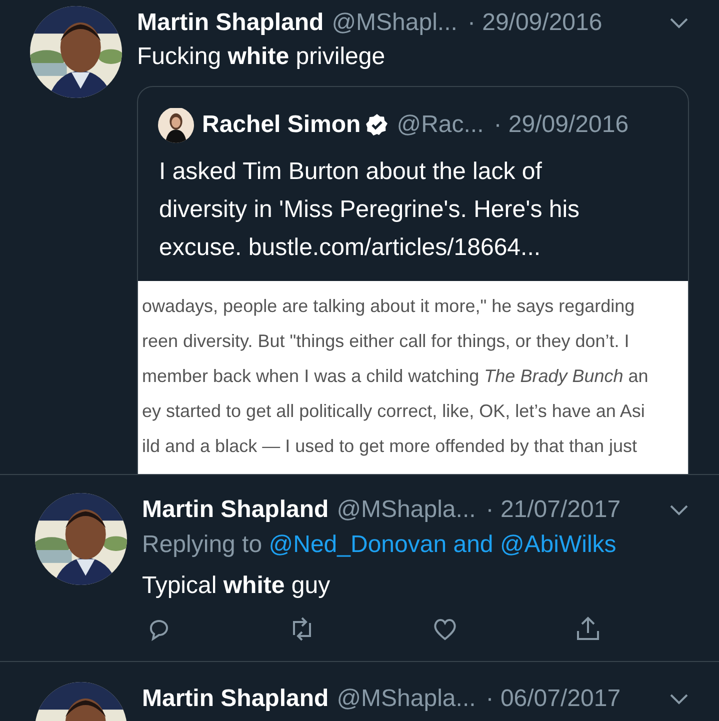 The height and width of the screenshot is (721, 719). Describe the element at coordinates (237, 586) in the screenshot. I see `tweet-text: Typical white guy` at that location.